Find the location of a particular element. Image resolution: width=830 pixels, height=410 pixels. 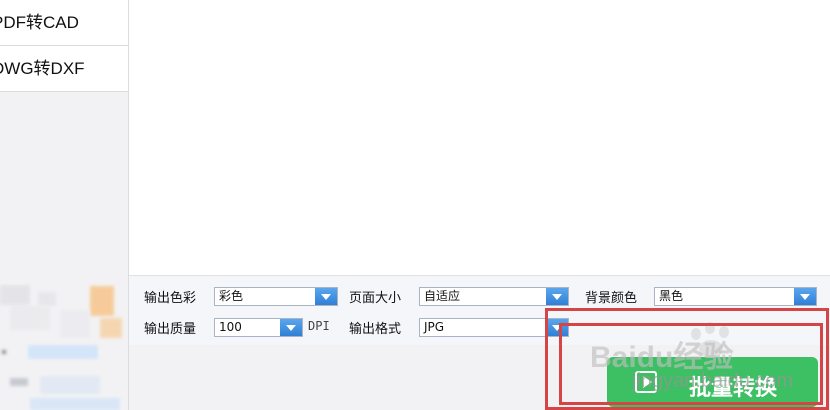

page-size-select: 自适应 is located at coordinates (494, 296).